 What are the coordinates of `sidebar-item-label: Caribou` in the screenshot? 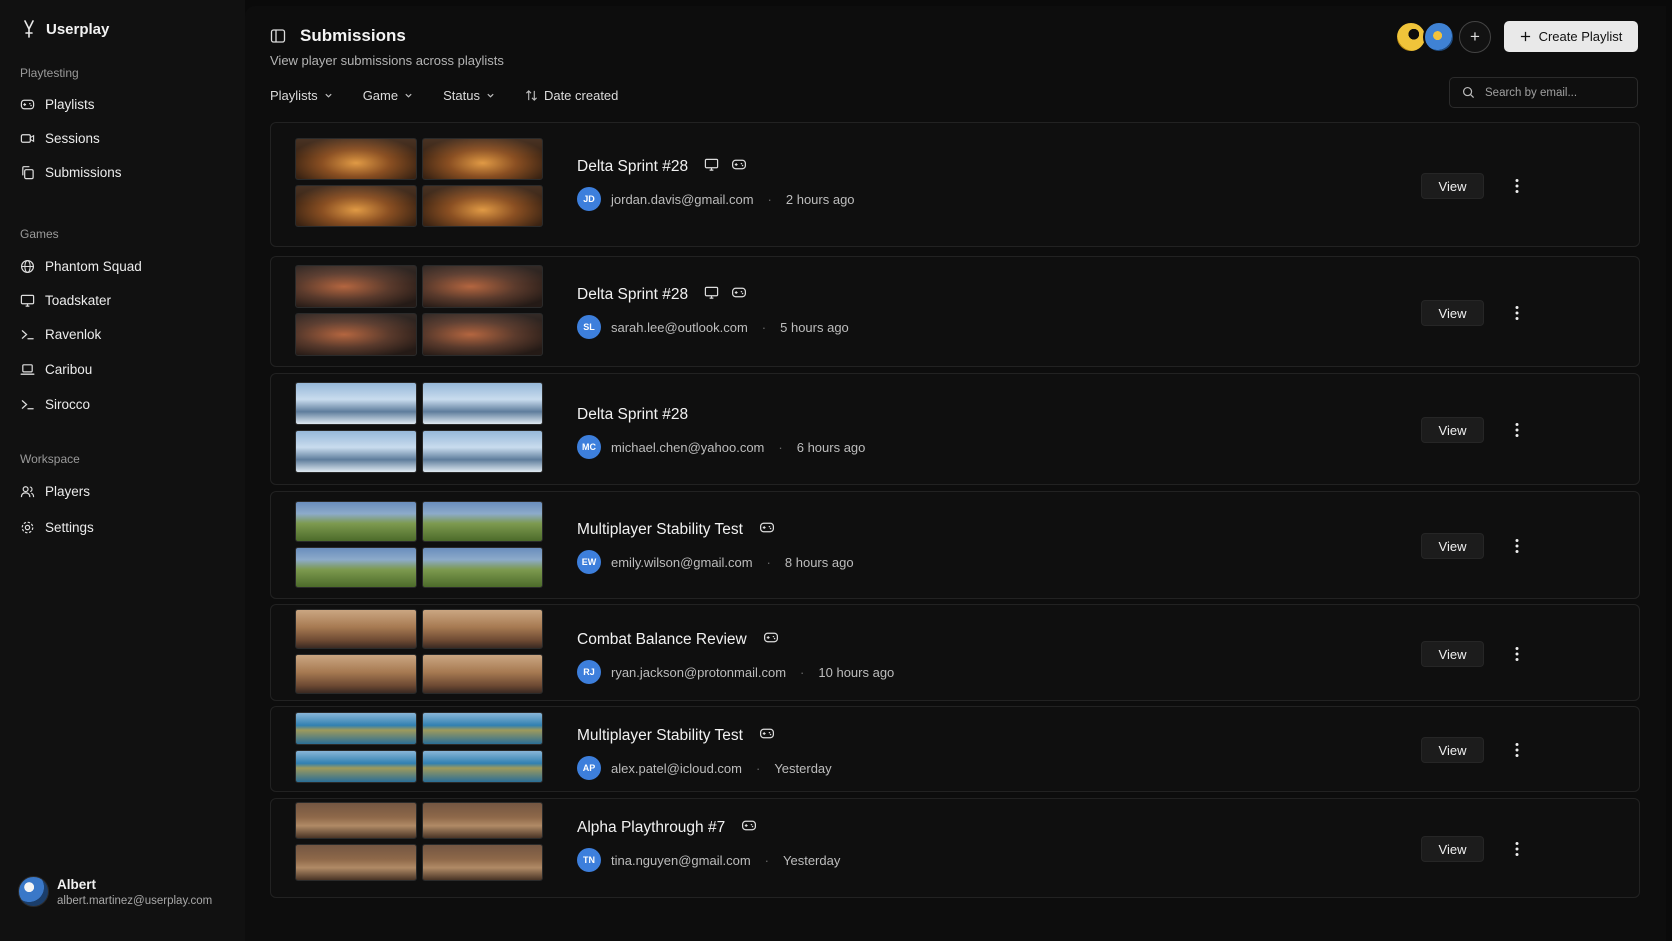 It's located at (69, 369).